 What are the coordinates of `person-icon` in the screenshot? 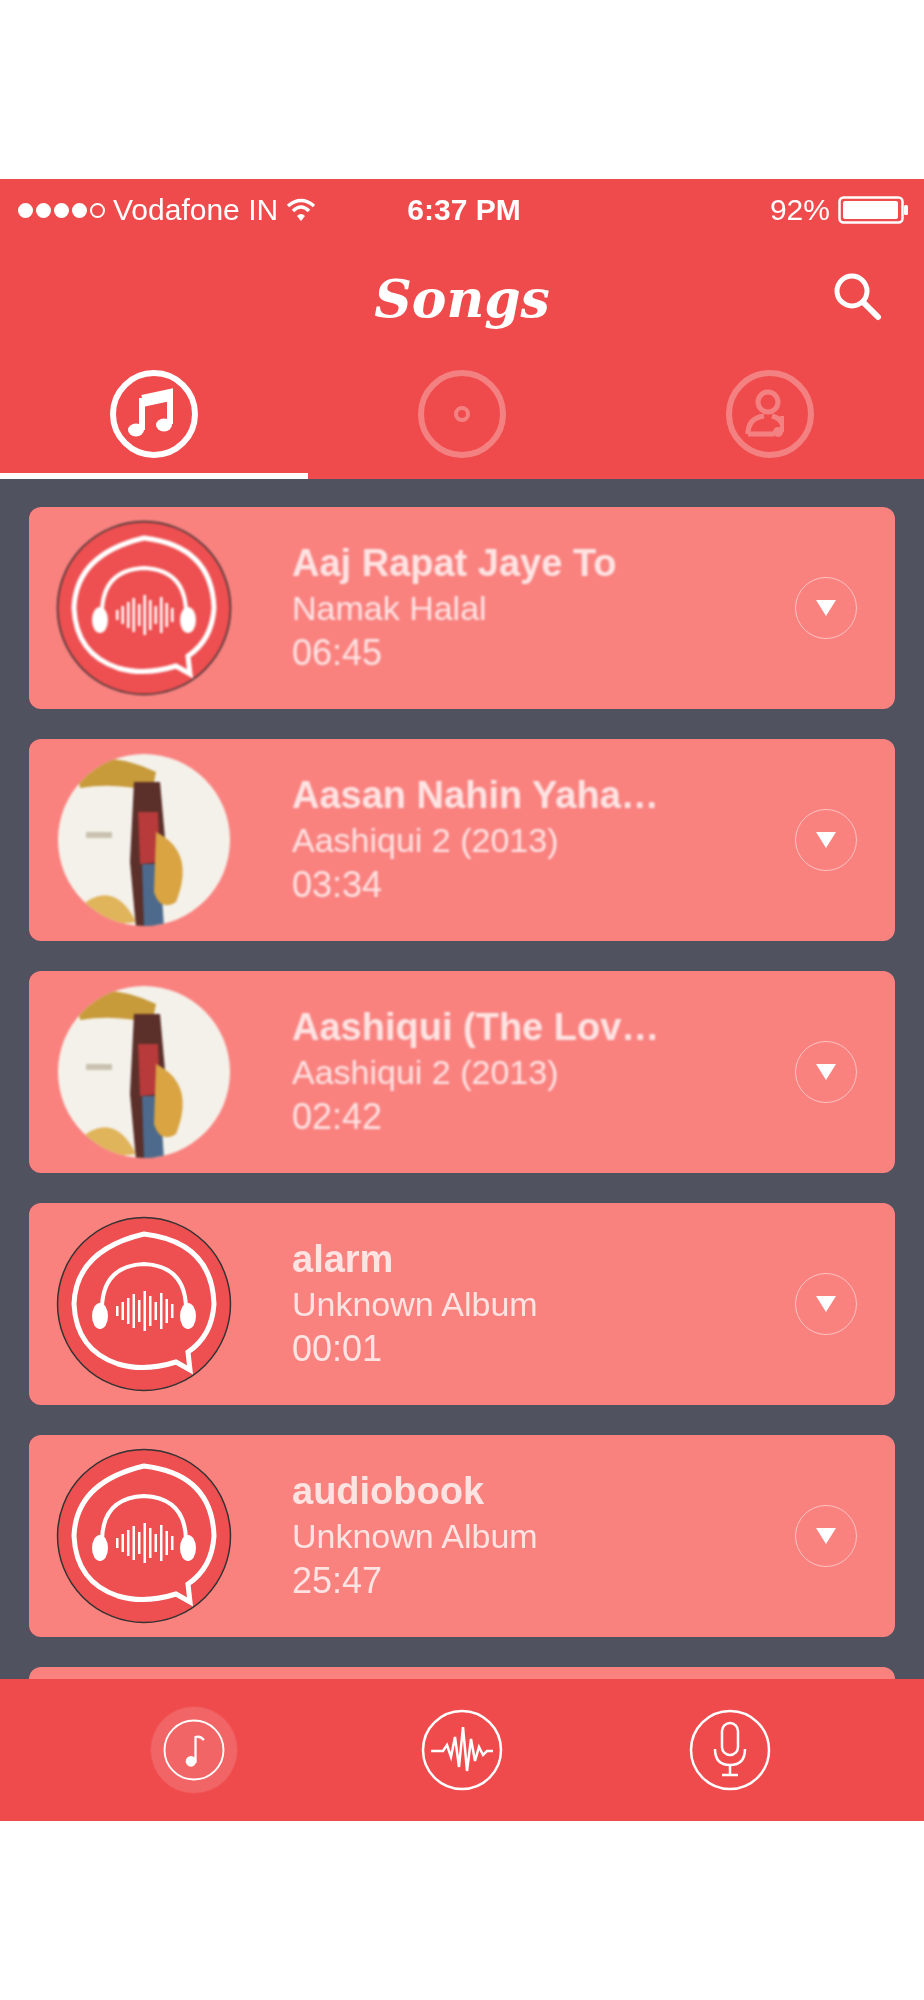 It's located at (770, 414).